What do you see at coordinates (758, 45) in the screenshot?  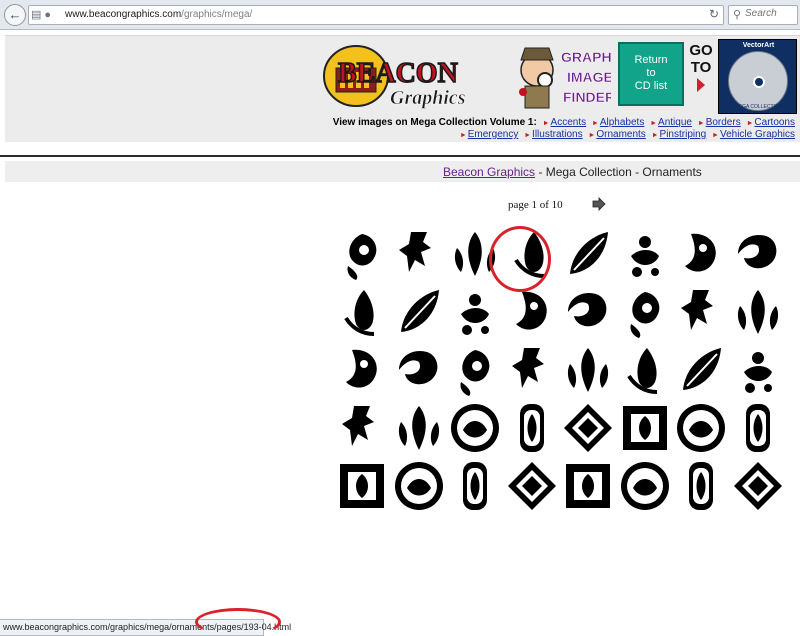 I see `cd-brand-label: VectorArt` at bounding box center [758, 45].